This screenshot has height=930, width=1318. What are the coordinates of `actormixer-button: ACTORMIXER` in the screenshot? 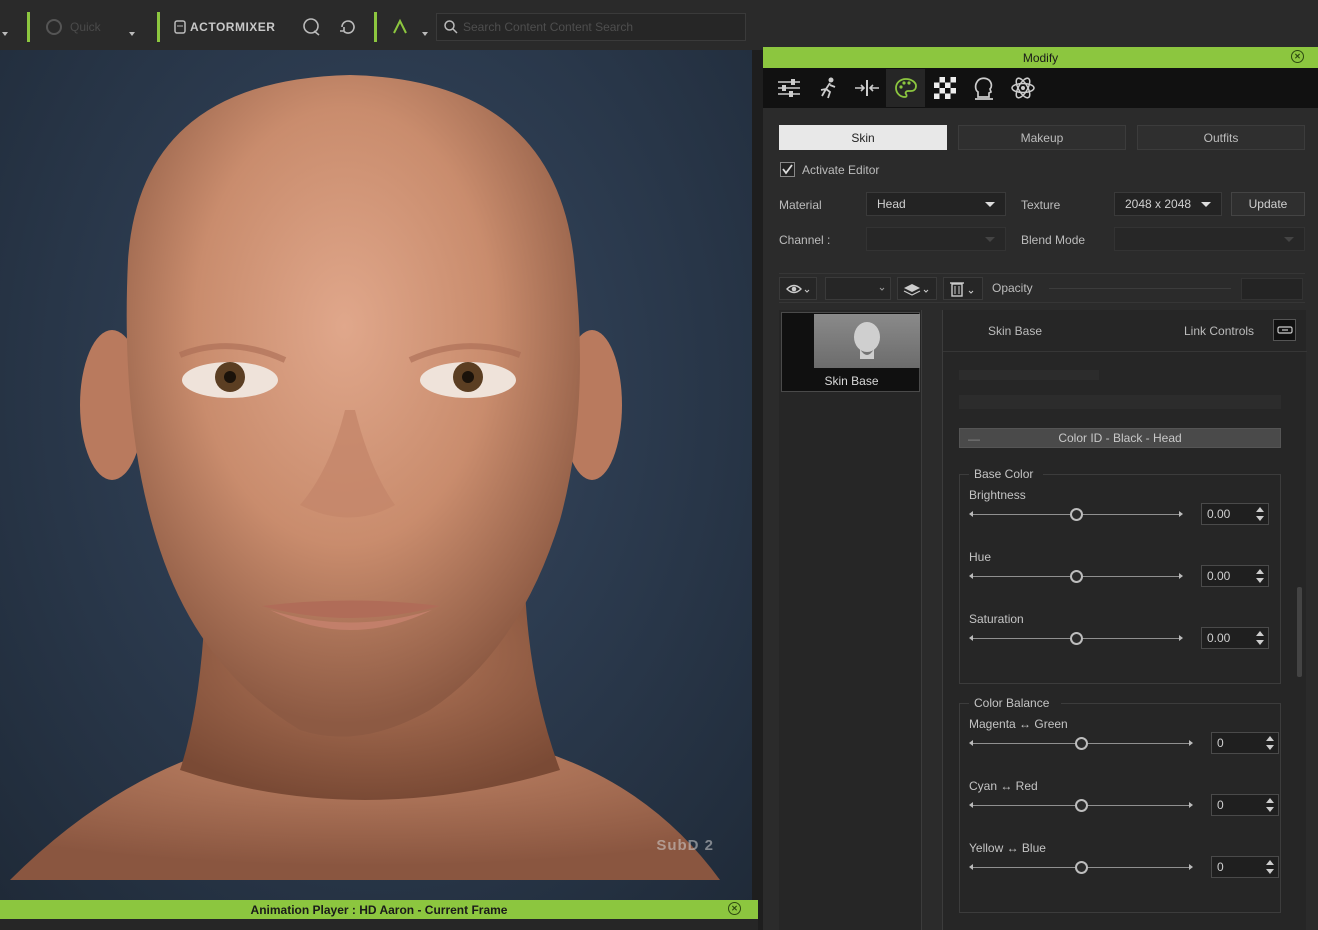 It's located at (224, 27).